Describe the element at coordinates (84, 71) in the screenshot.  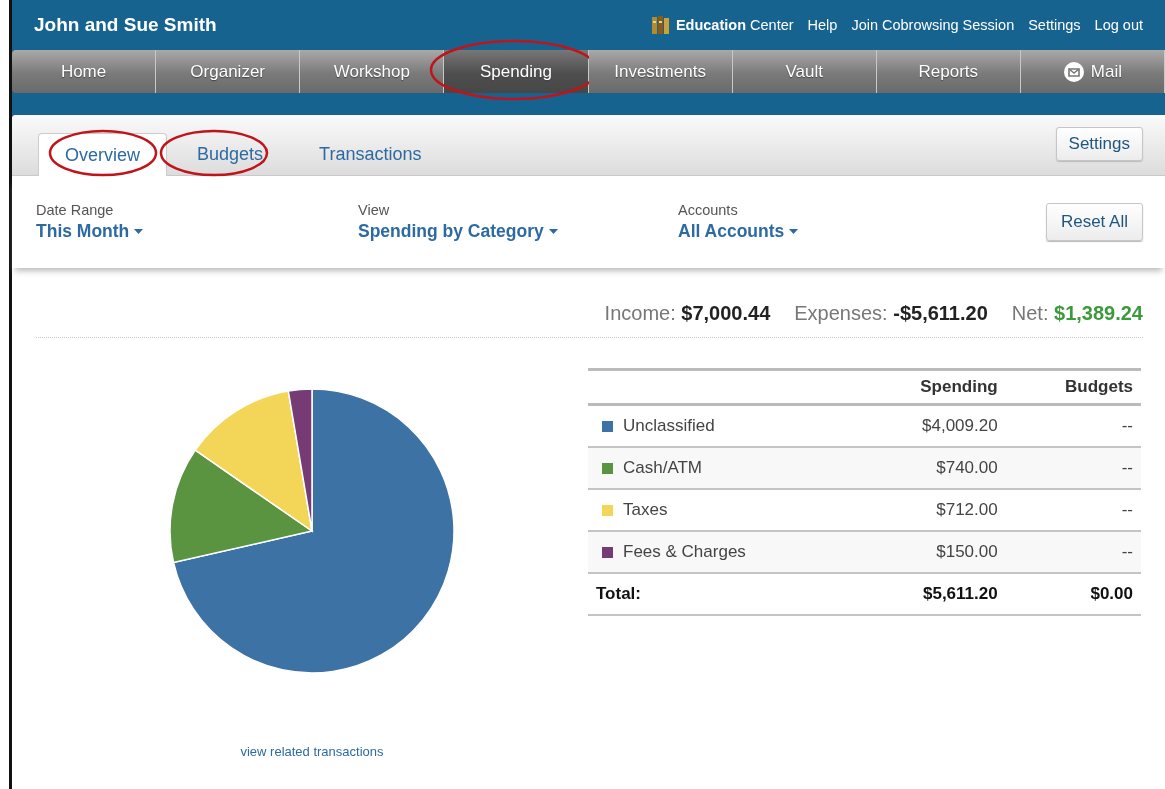
I see `nav-tab: Home` at that location.